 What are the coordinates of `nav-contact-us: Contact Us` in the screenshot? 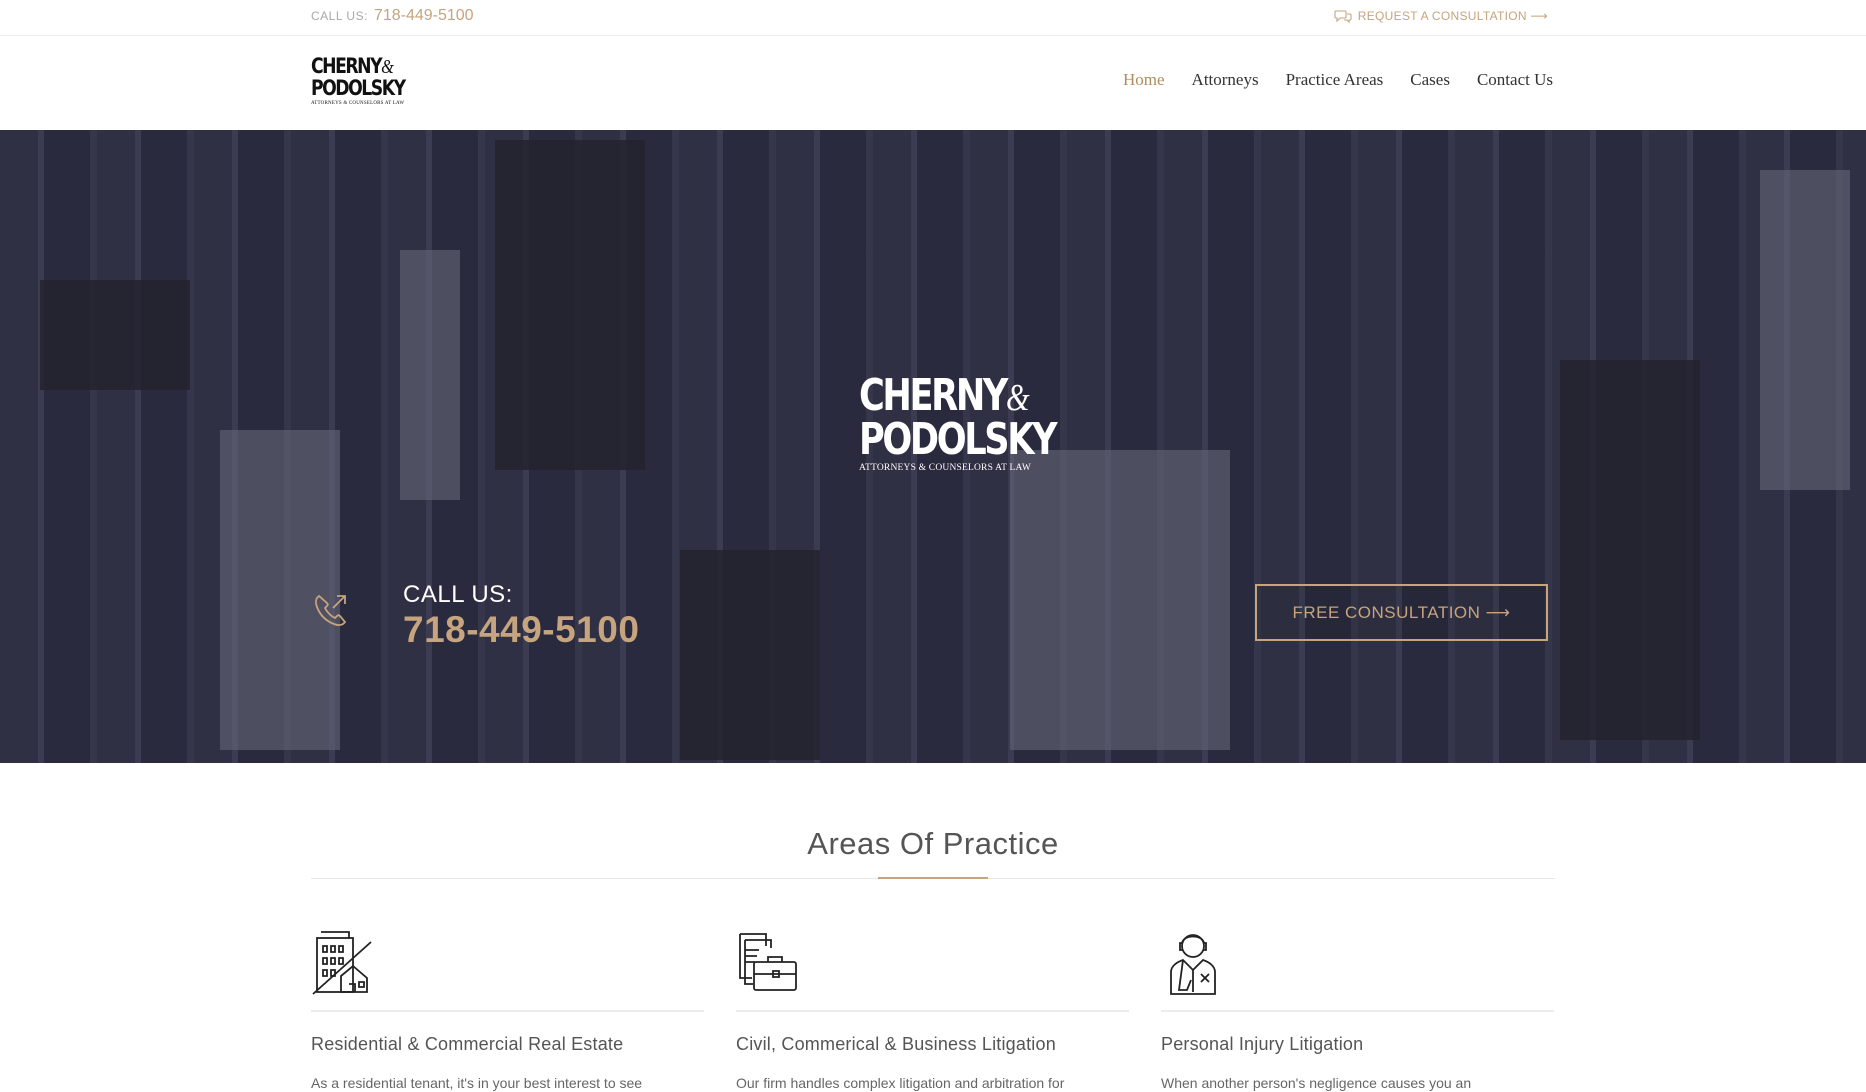 It's located at (1515, 80).